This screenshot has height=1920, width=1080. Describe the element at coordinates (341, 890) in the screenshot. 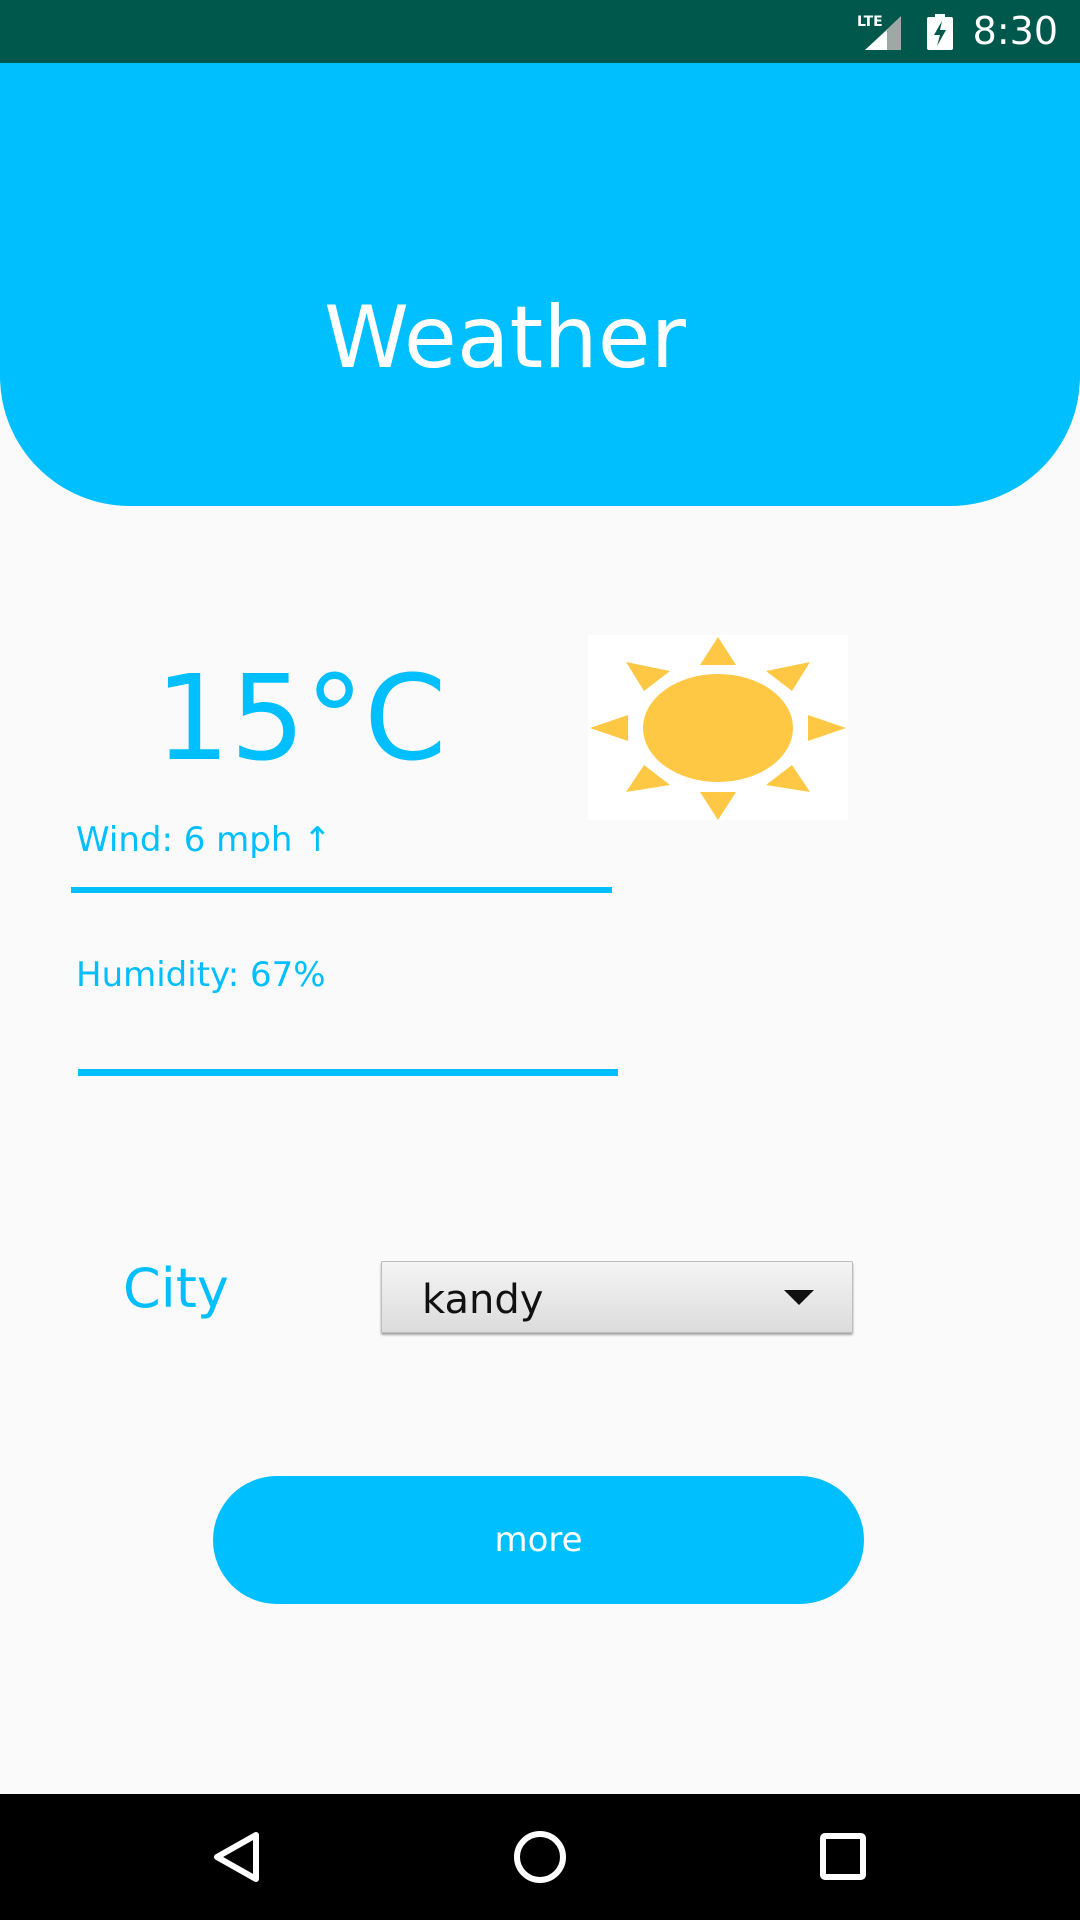

I see `wind-divider` at that location.